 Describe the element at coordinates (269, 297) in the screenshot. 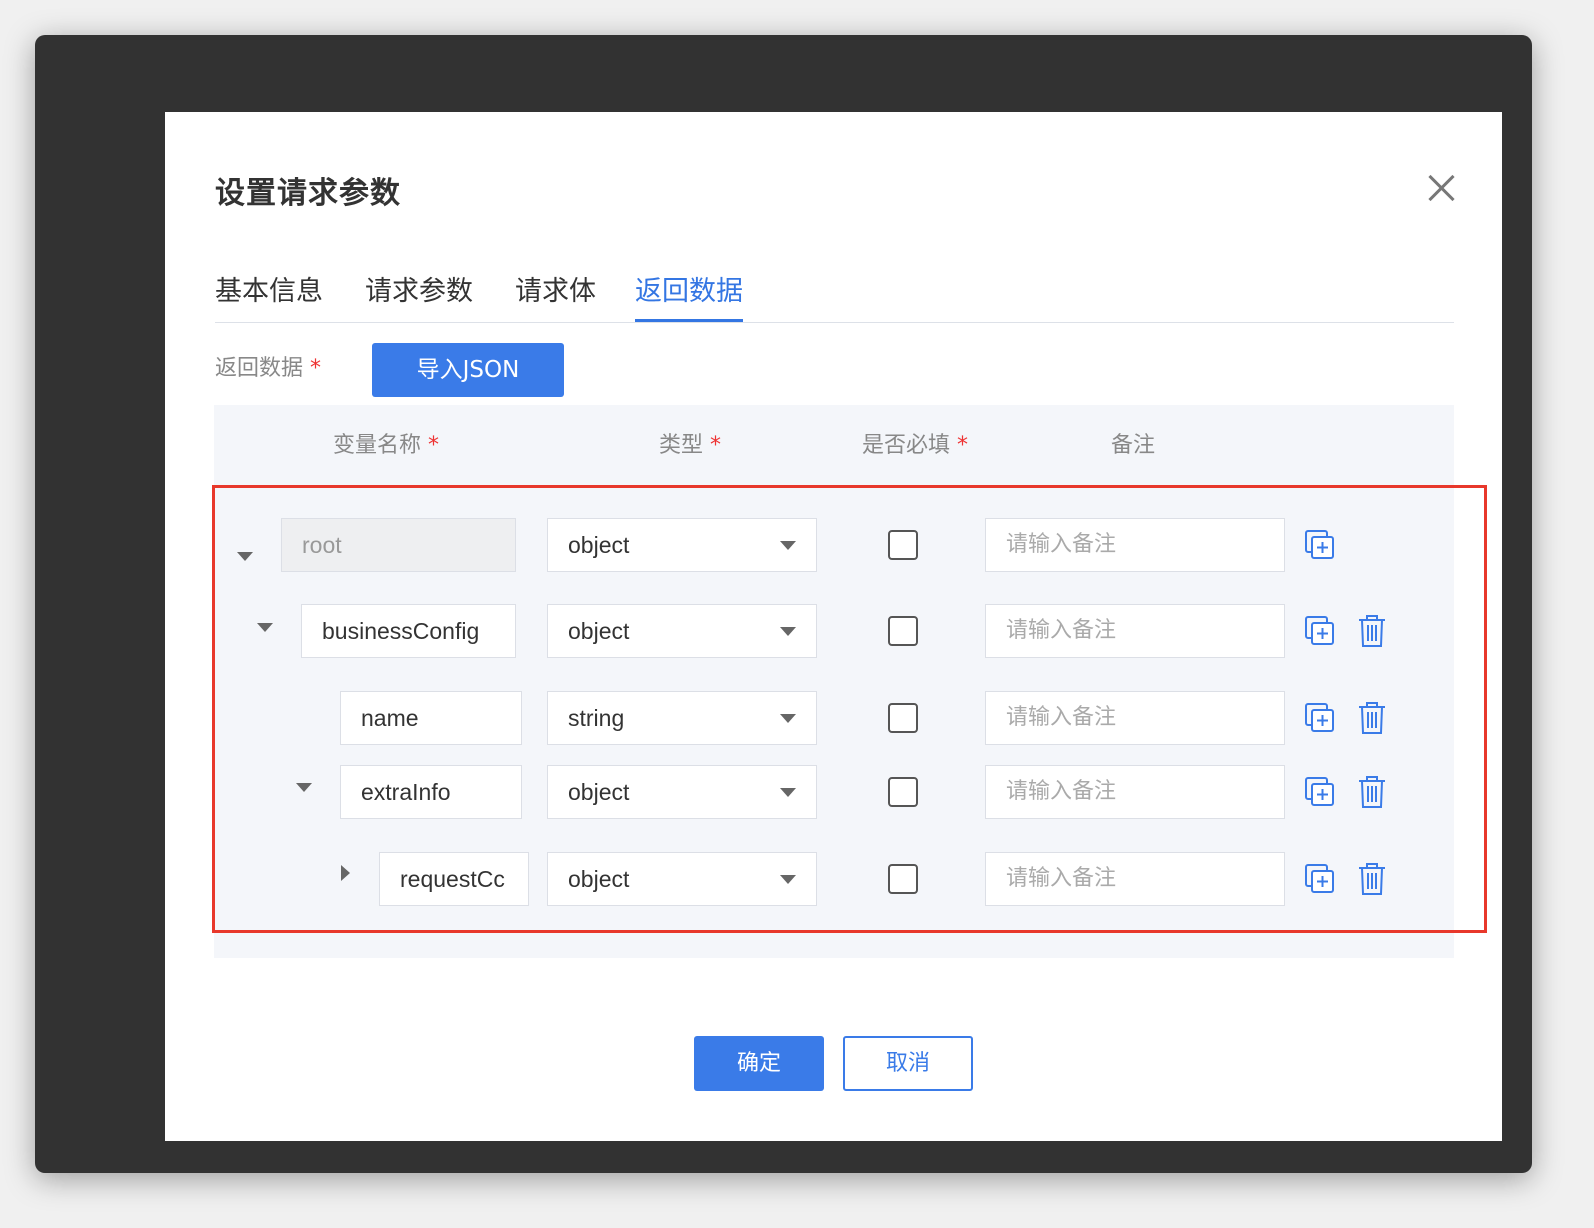

I see `tab-basic-info: 基本信息` at that location.